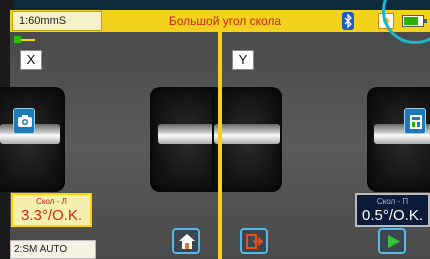  I want to click on home-icon, so click(187, 241).